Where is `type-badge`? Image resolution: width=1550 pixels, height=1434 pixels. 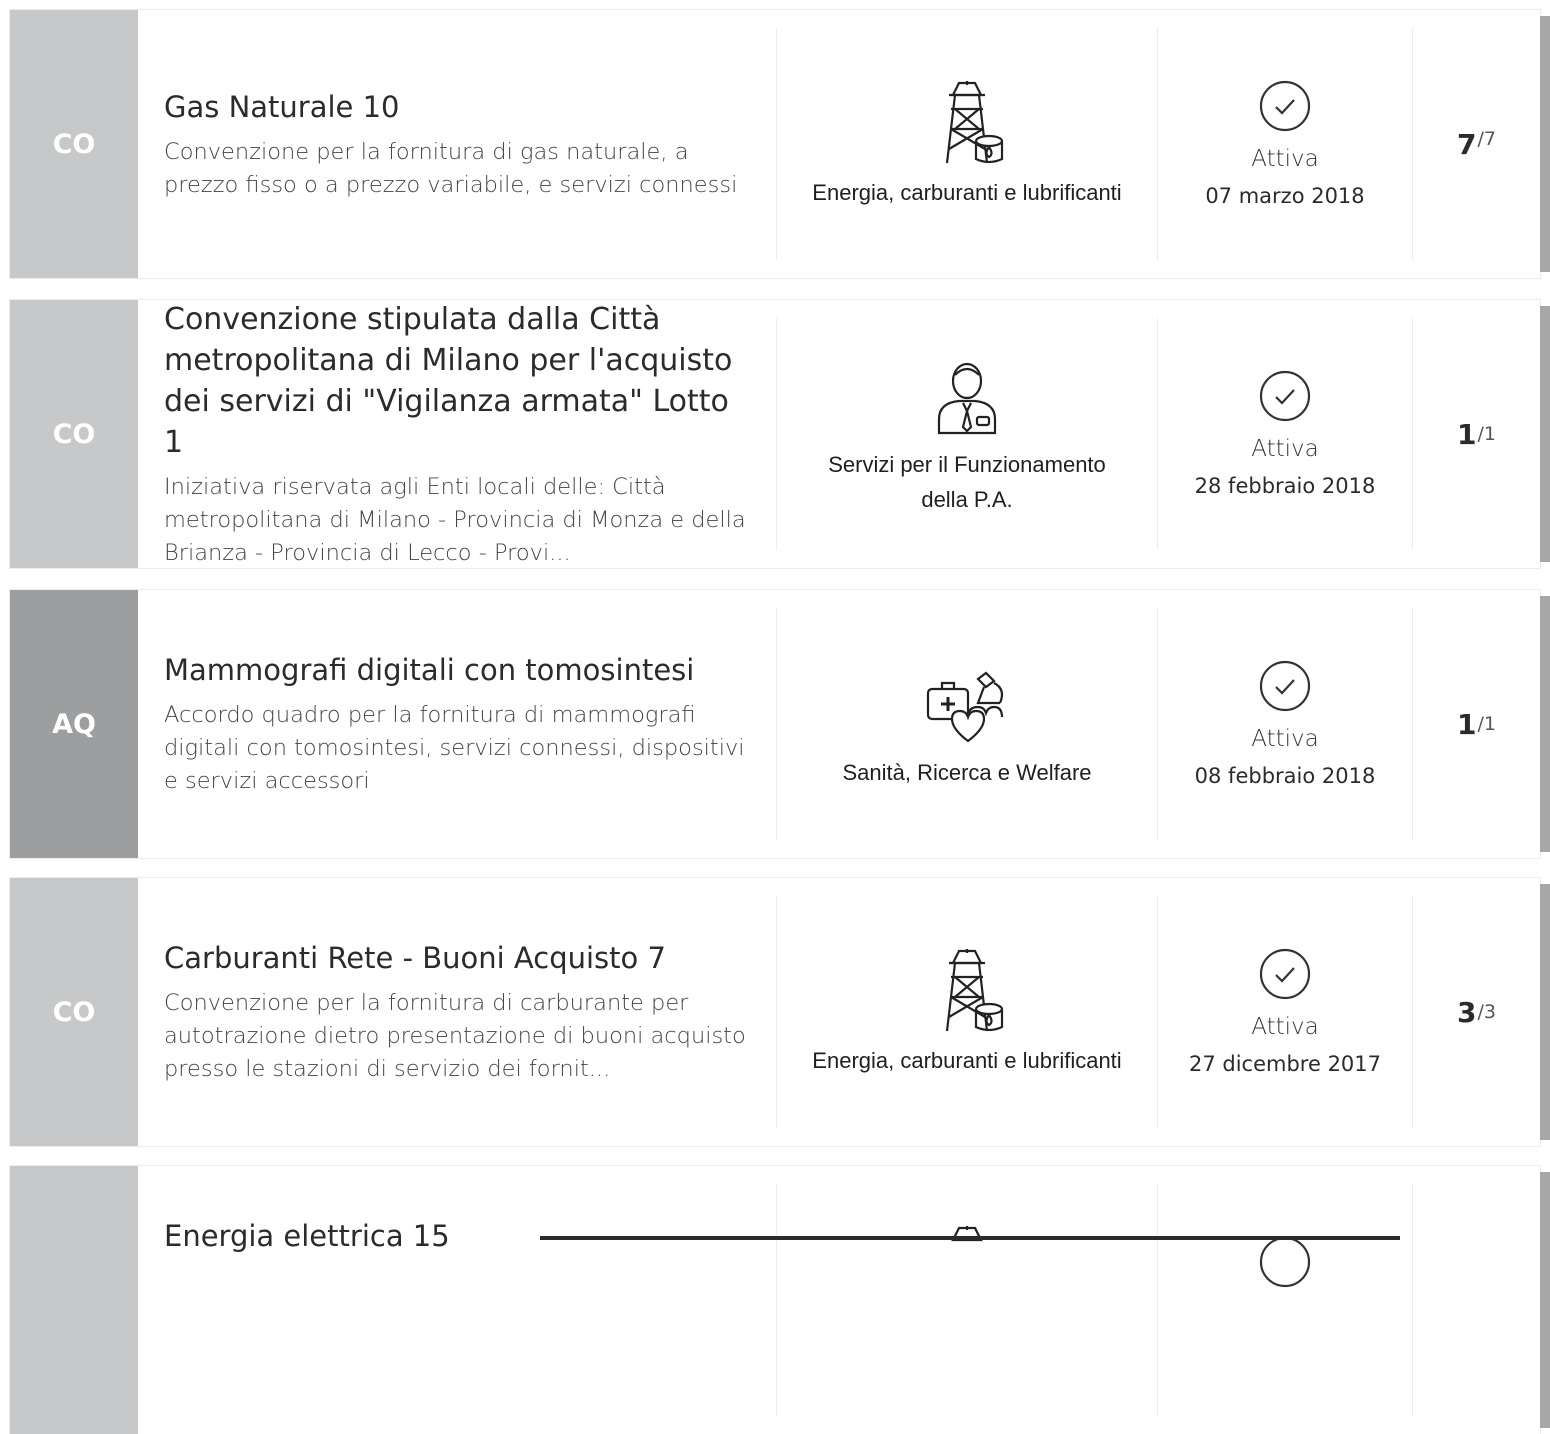 type-badge is located at coordinates (74, 1300).